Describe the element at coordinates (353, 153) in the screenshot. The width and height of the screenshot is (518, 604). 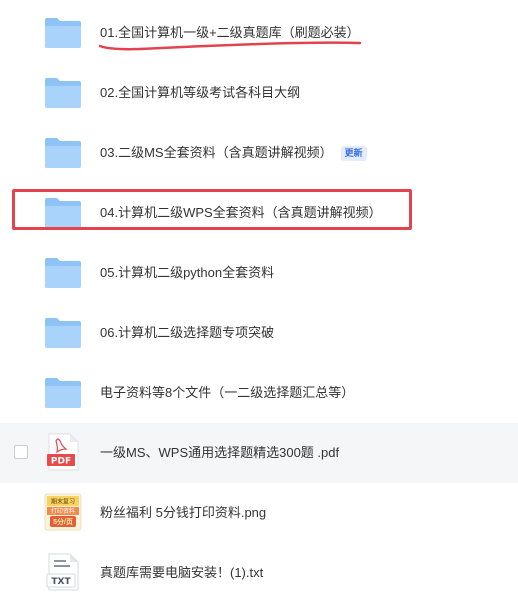
I see `updated-badge: 更新` at that location.